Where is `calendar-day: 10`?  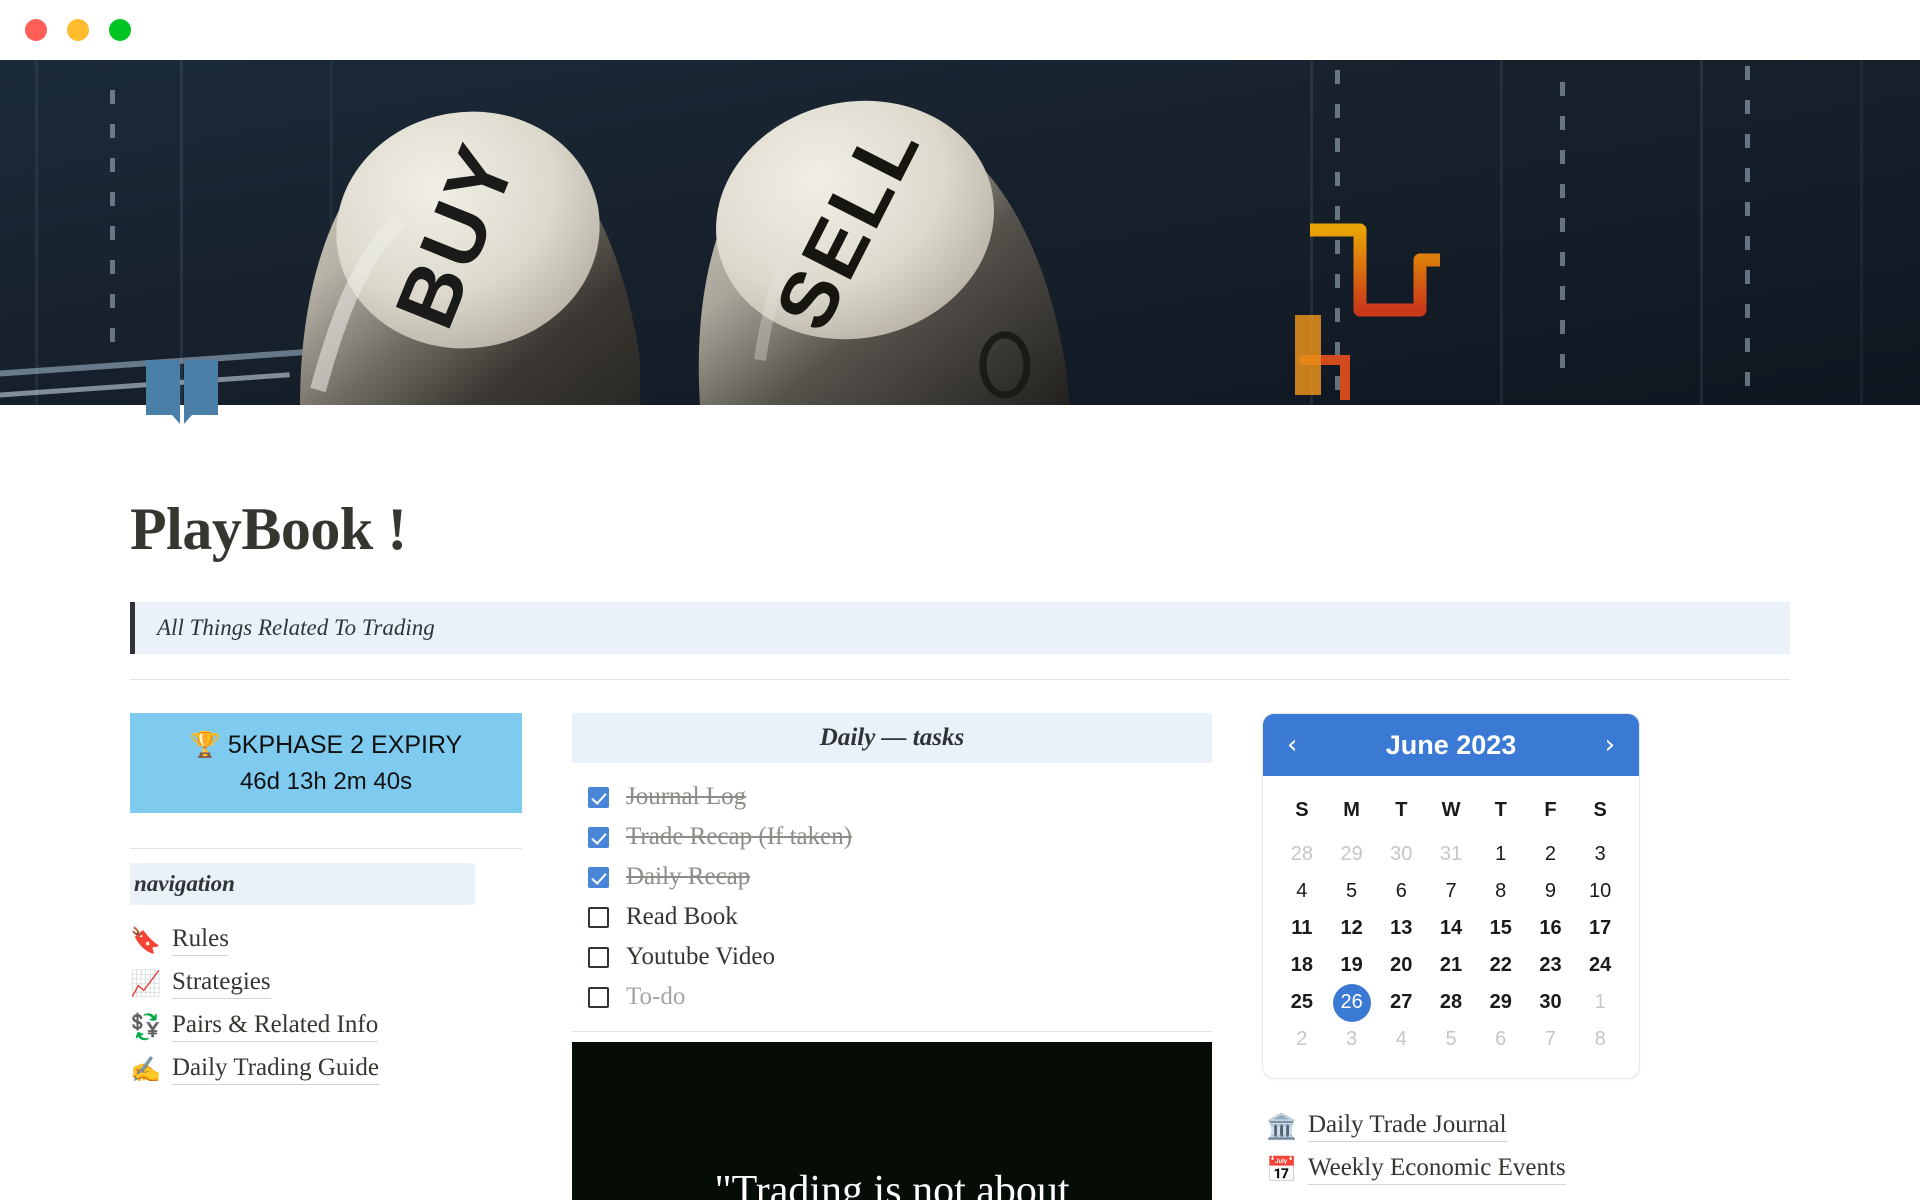
calendar-day: 10 is located at coordinates (1600, 891).